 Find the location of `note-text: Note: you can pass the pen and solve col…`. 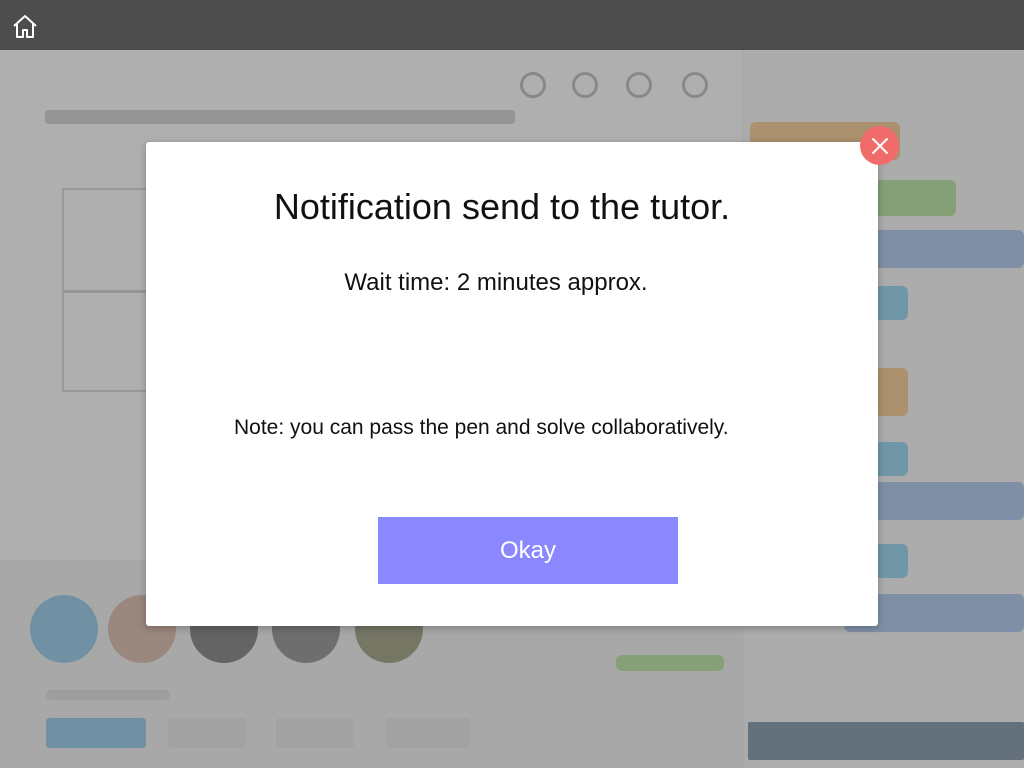

note-text: Note: you can pass the pen and solve col… is located at coordinates (481, 427).